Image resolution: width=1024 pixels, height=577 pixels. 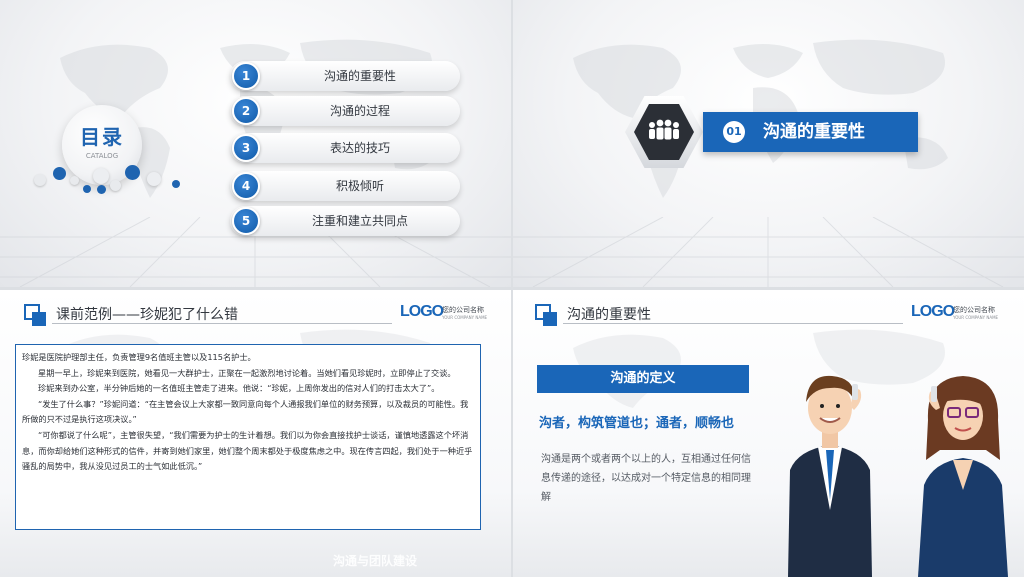 I want to click on menu-label: 沟通的过程, so click(x=359, y=111).